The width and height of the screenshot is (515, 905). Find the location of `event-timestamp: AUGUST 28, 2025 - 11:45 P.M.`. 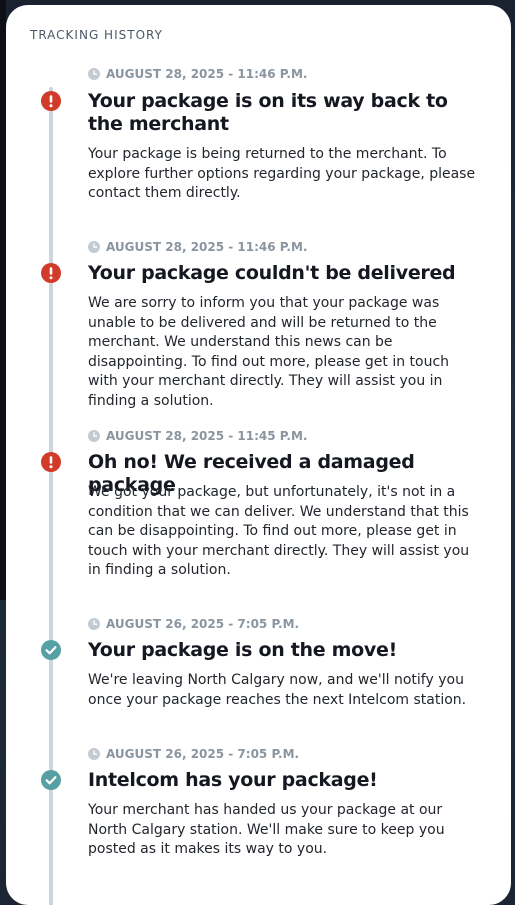

event-timestamp: AUGUST 28, 2025 - 11:45 P.M. is located at coordinates (197, 436).